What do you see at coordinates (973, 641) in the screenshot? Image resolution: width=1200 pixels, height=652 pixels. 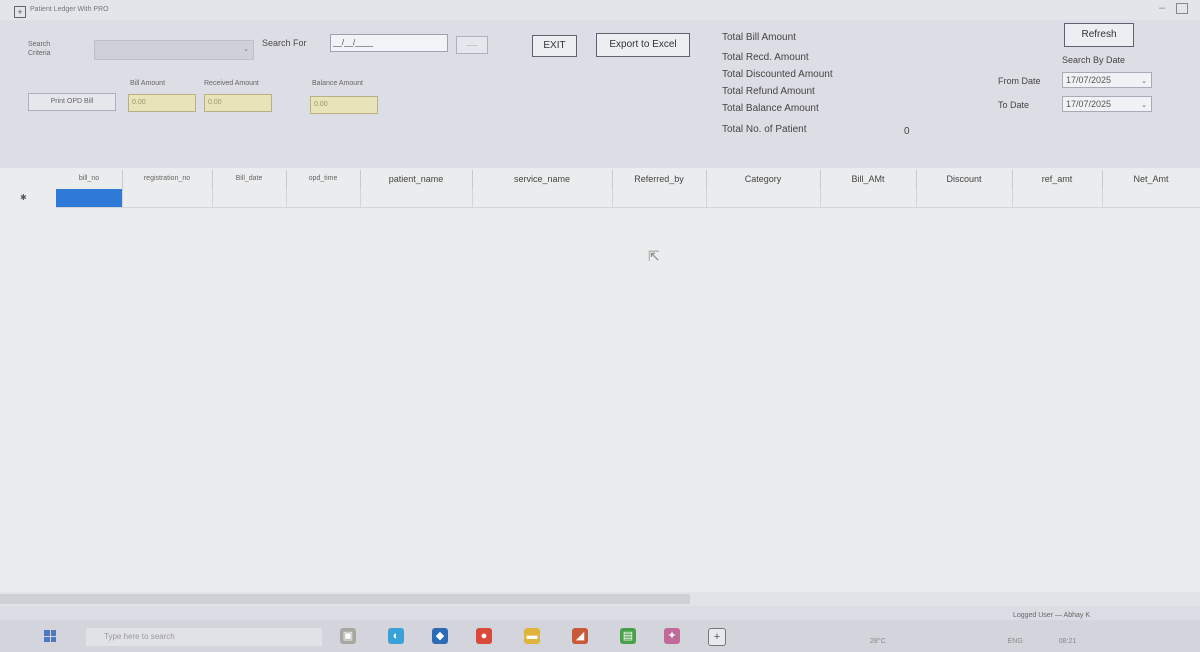 I see `system-tray: 28°C ENG 08:21` at bounding box center [973, 641].